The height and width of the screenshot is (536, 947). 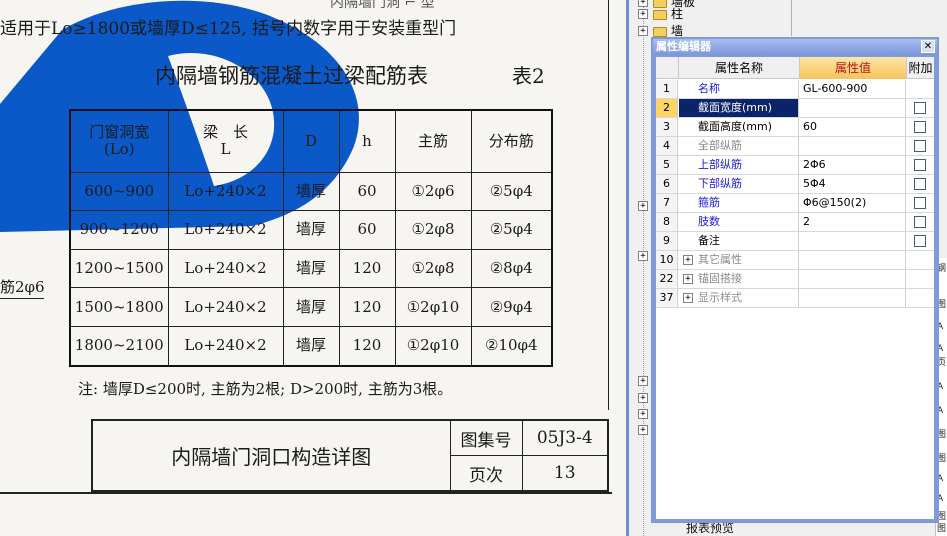 I want to click on drawing-frame-bottom, so click(x=306, y=493).